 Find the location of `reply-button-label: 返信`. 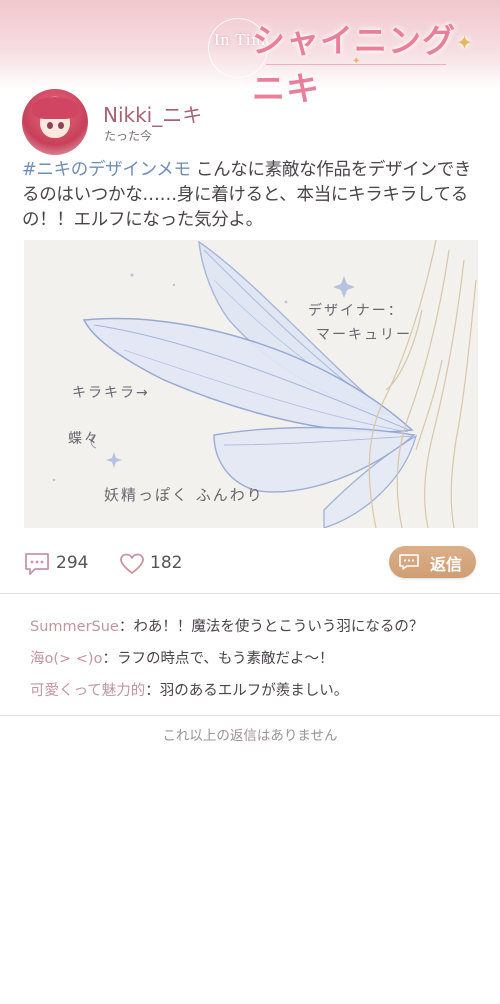

reply-button-label: 返信 is located at coordinates (446, 564).